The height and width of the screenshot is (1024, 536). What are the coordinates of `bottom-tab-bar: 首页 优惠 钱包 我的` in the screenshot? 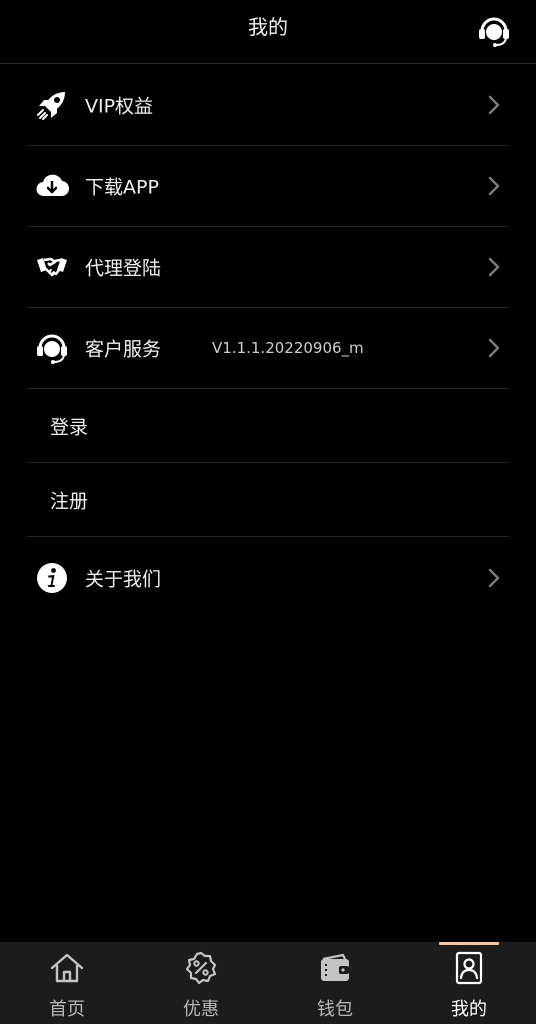 It's located at (268, 983).